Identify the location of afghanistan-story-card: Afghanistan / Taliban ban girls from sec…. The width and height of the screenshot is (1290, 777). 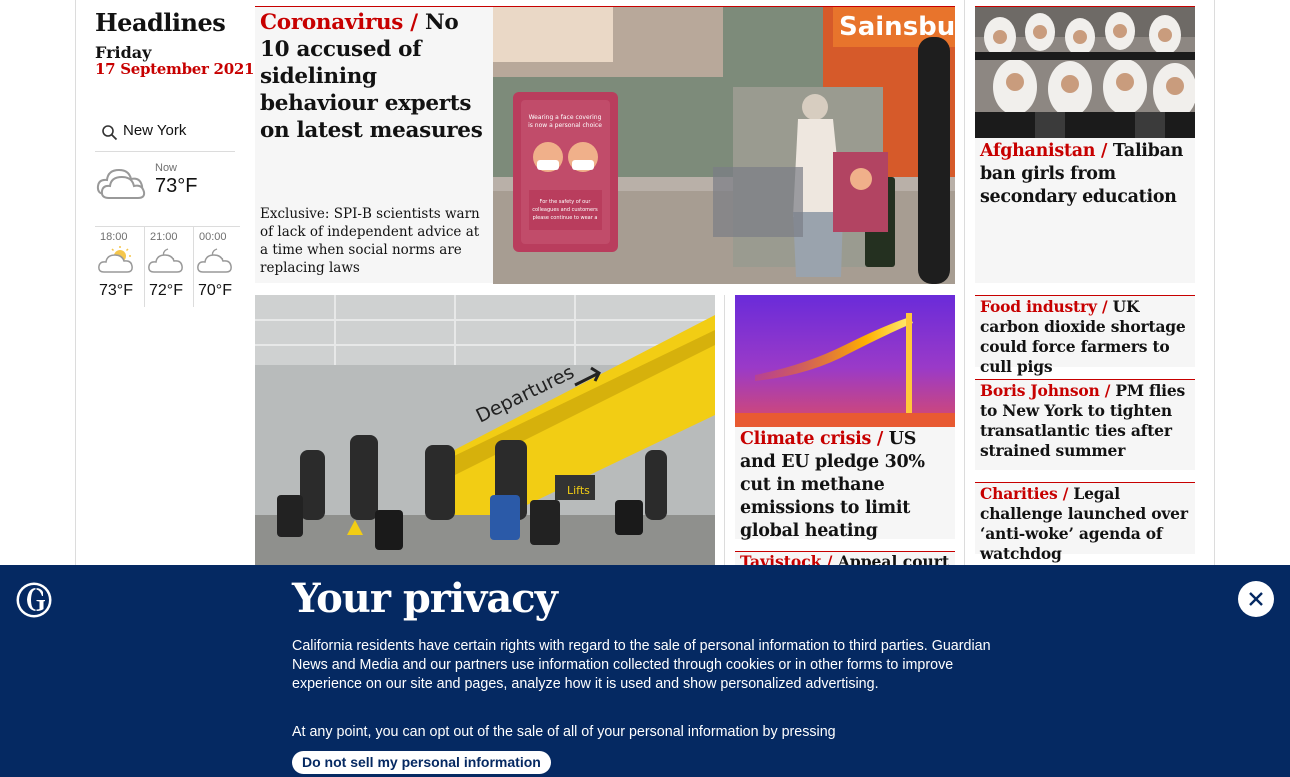
(1085, 144).